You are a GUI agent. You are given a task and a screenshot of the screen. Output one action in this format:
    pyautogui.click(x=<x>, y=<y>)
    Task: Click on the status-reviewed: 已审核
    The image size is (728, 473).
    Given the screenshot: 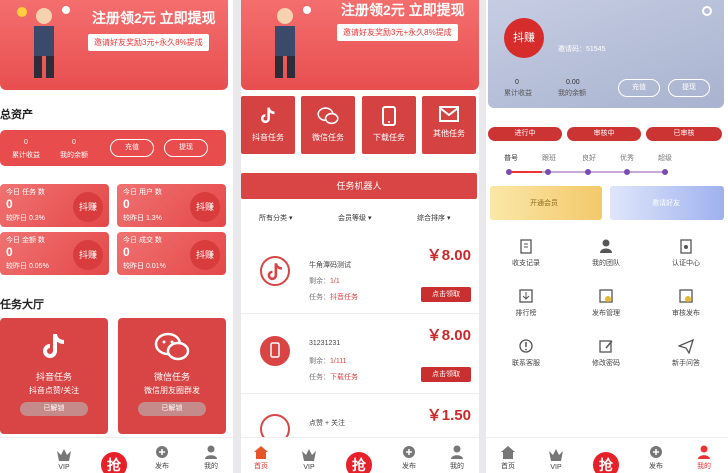 What is the action you would take?
    pyautogui.click(x=684, y=134)
    